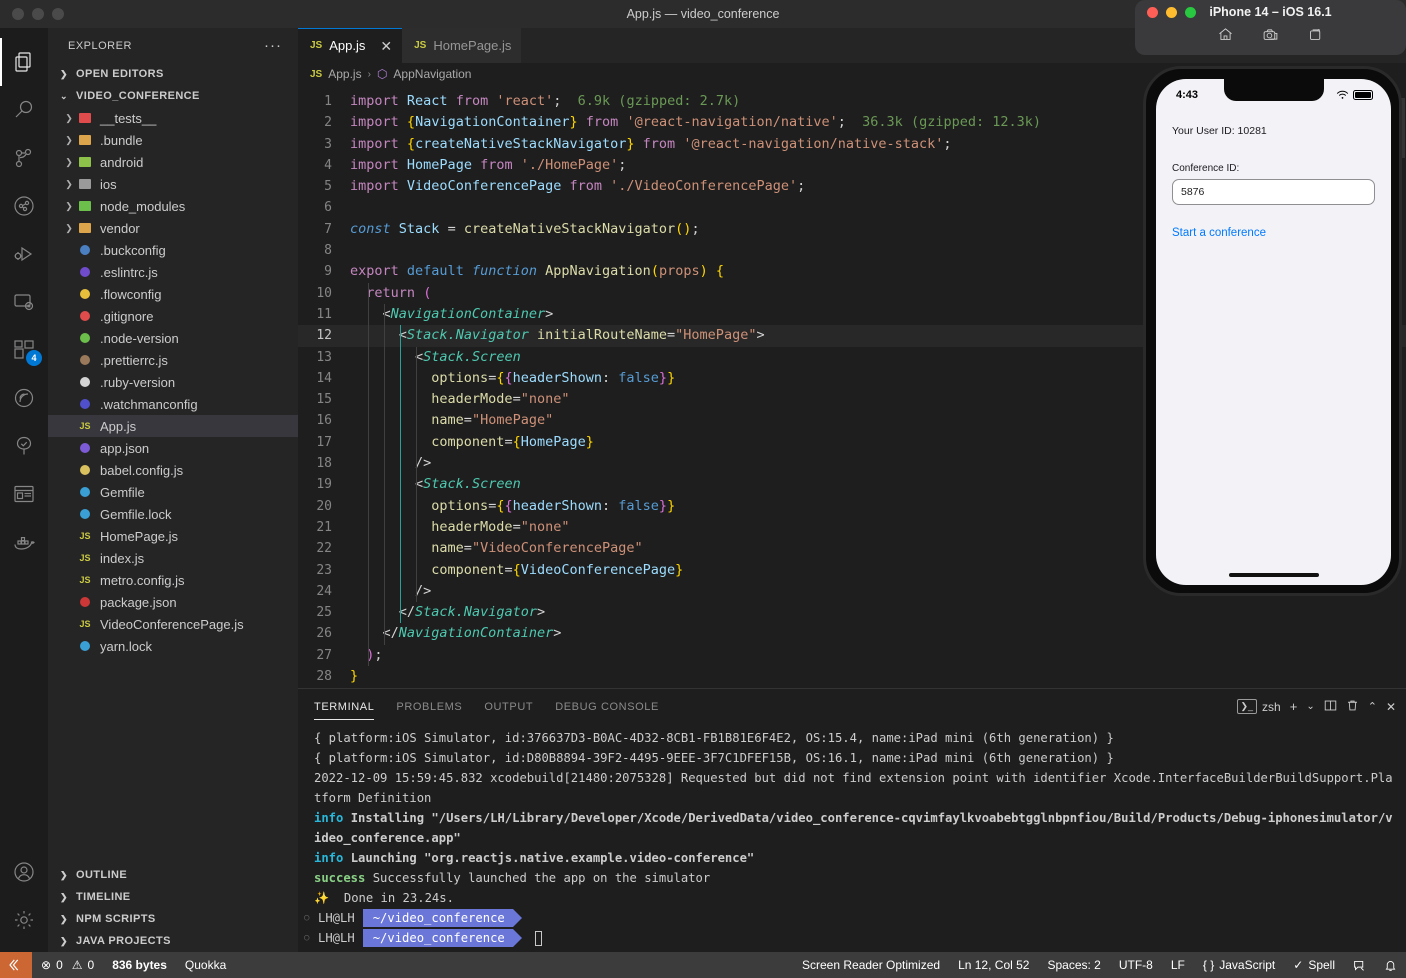 This screenshot has height=978, width=1406. Describe the element at coordinates (512, 441) in the screenshot. I see `code-text: component={HomePage}` at that location.